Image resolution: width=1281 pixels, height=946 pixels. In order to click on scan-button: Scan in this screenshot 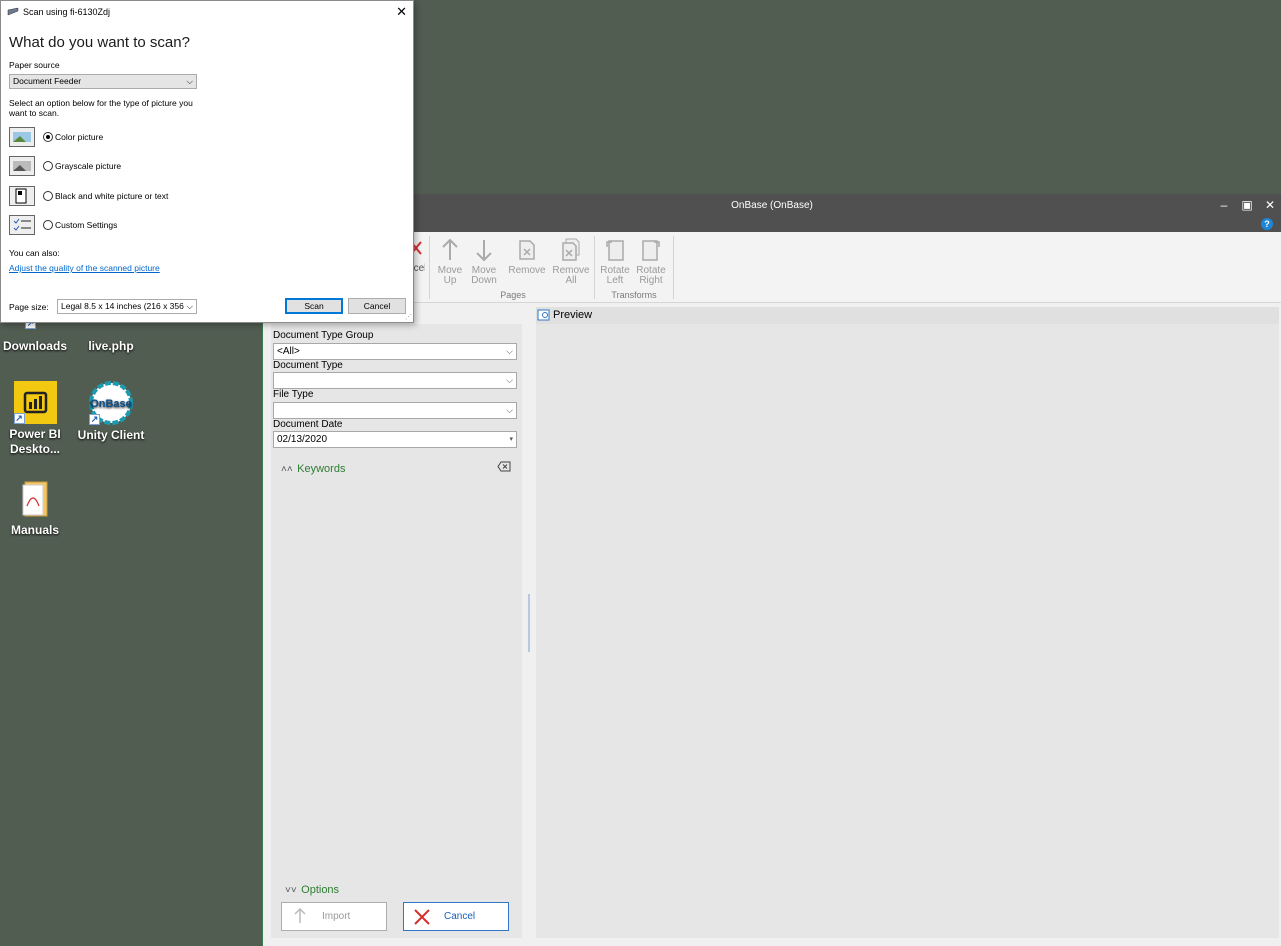, I will do `click(314, 306)`.